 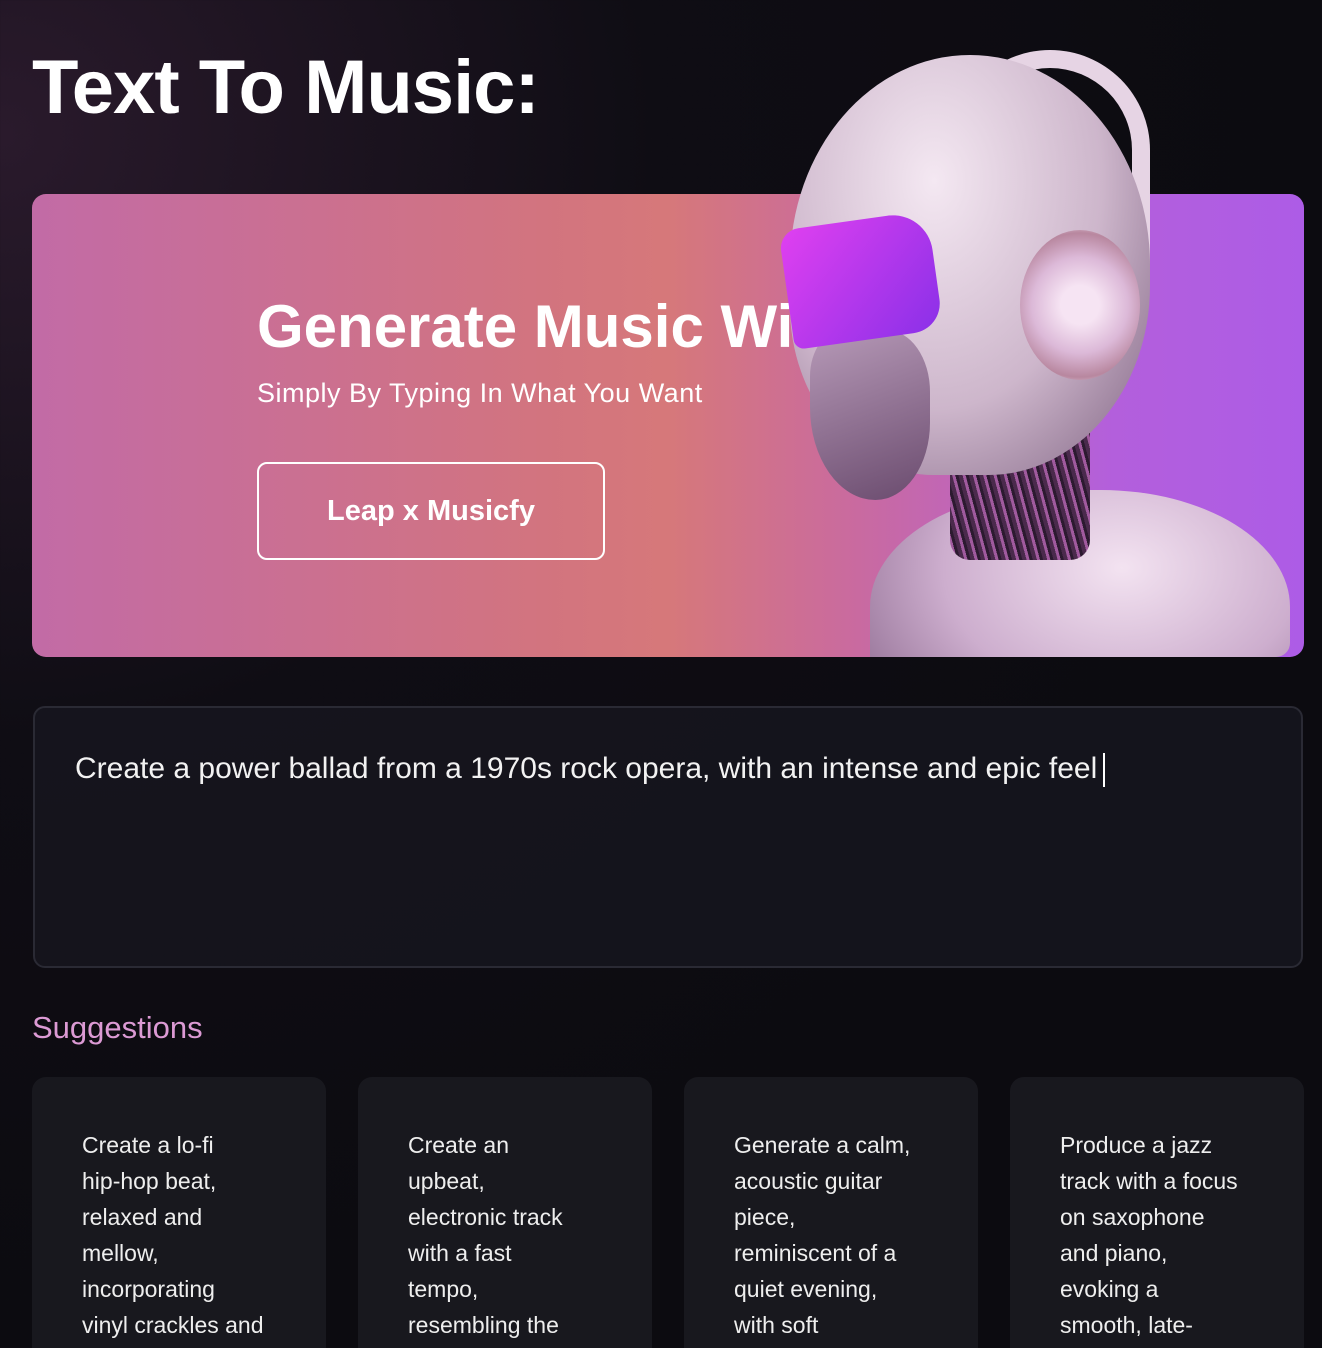 I want to click on page-title: Text To Music:, so click(x=286, y=87).